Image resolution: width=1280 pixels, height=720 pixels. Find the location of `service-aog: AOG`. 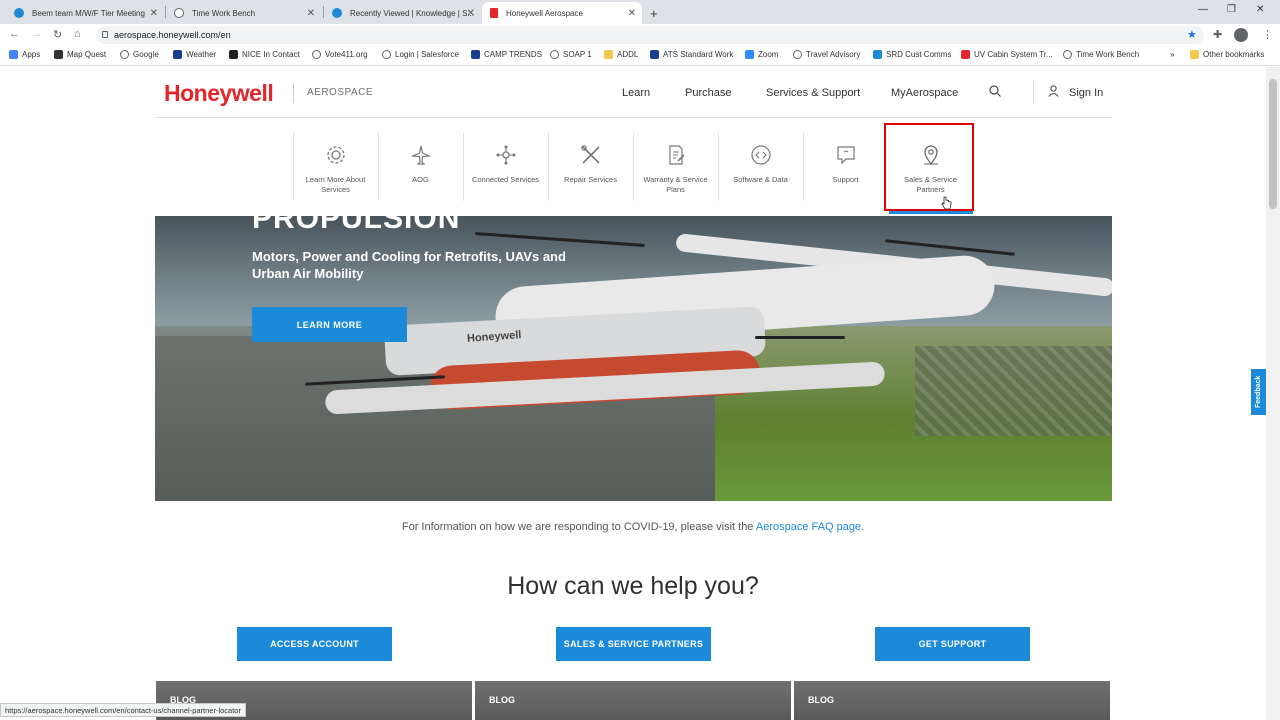

service-aog: AOG is located at coordinates (420, 169).